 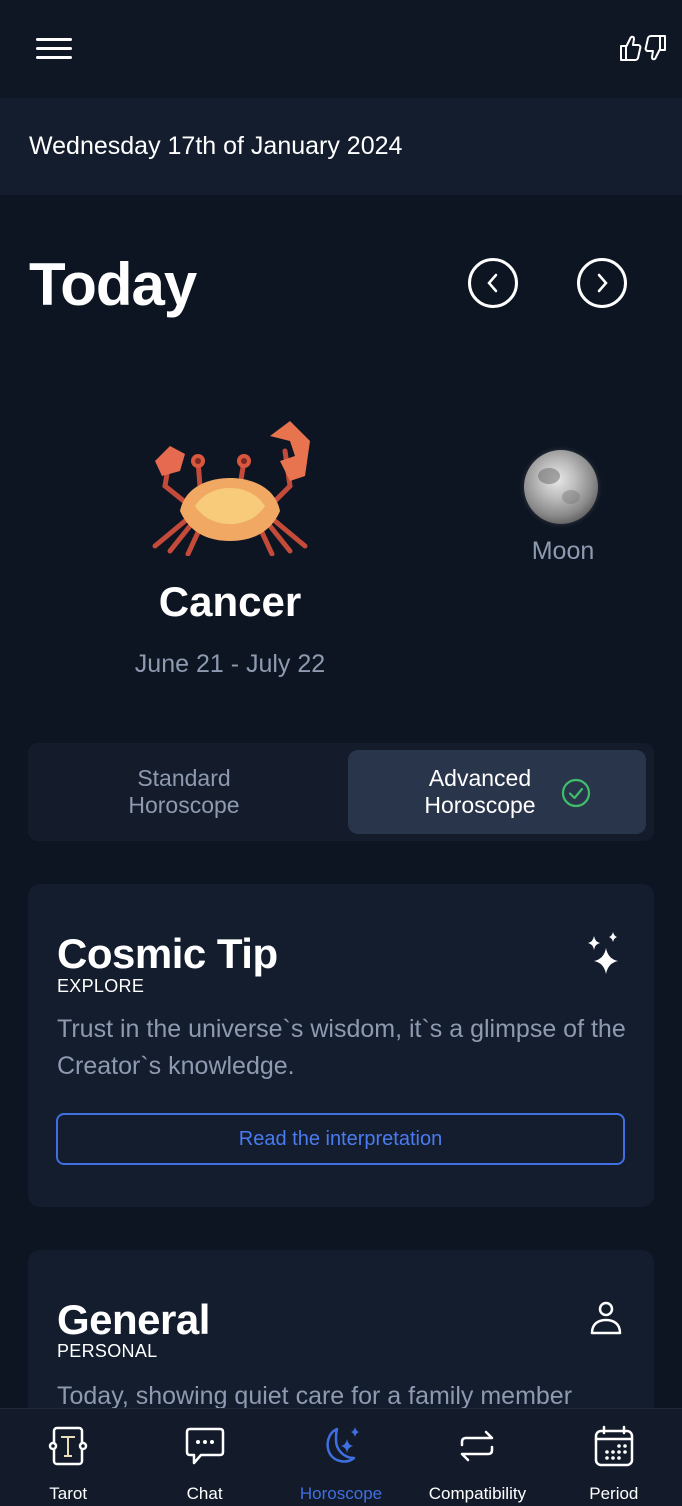 What do you see at coordinates (643, 48) in the screenshot?
I see `feedback-buttons` at bounding box center [643, 48].